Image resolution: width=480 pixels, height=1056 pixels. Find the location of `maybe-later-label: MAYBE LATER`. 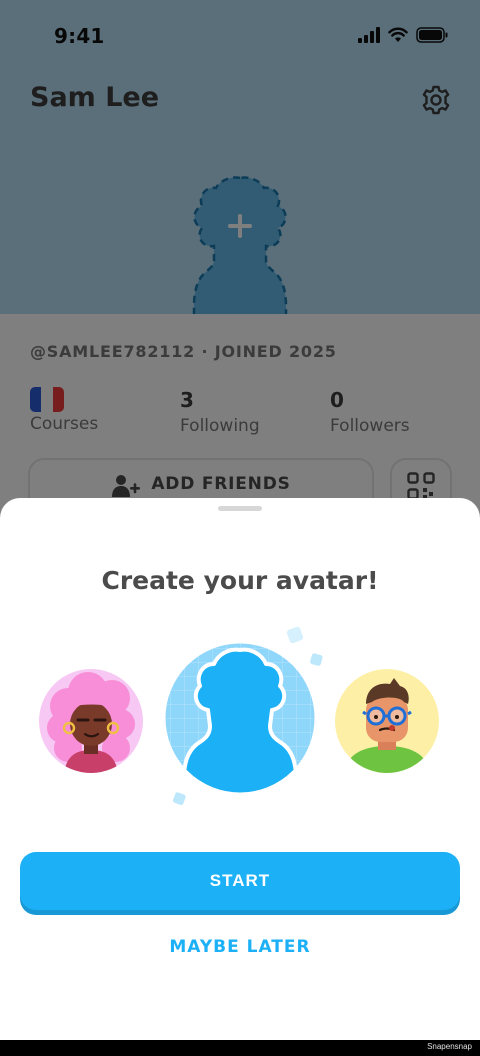

maybe-later-label: MAYBE LATER is located at coordinates (240, 947).